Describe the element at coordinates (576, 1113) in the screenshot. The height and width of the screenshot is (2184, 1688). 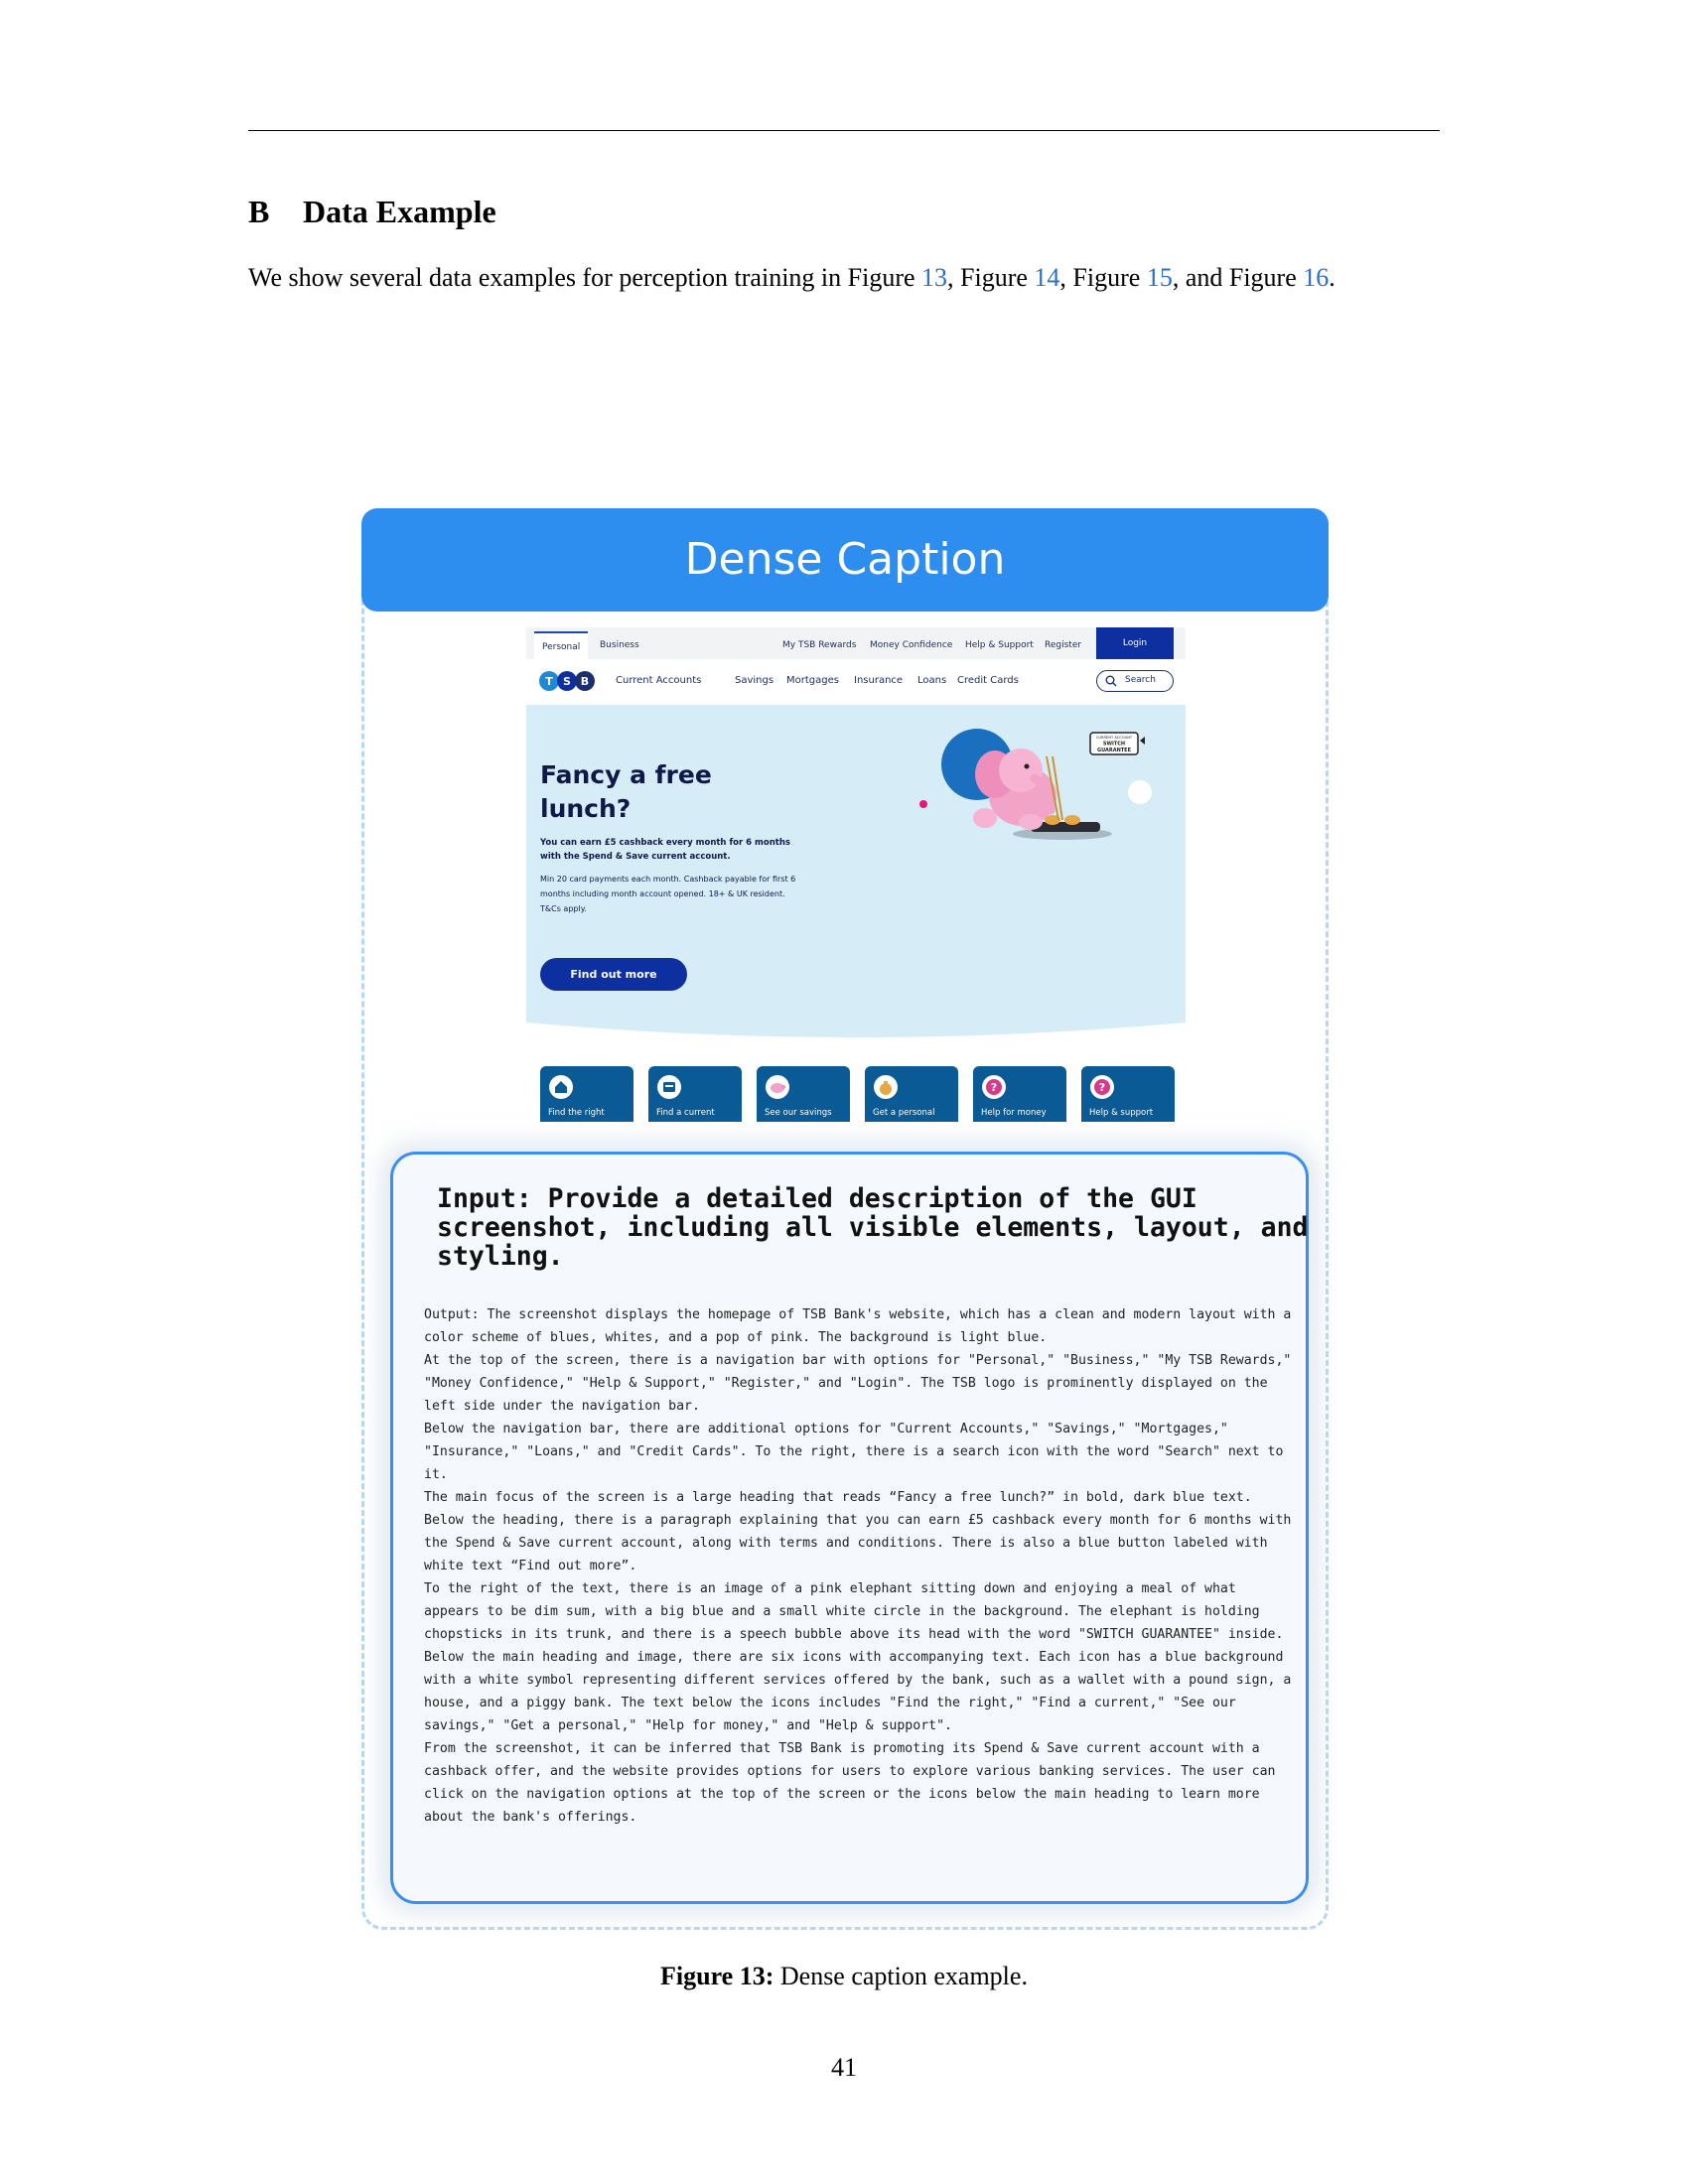
I see `tile-label: Find the right` at that location.